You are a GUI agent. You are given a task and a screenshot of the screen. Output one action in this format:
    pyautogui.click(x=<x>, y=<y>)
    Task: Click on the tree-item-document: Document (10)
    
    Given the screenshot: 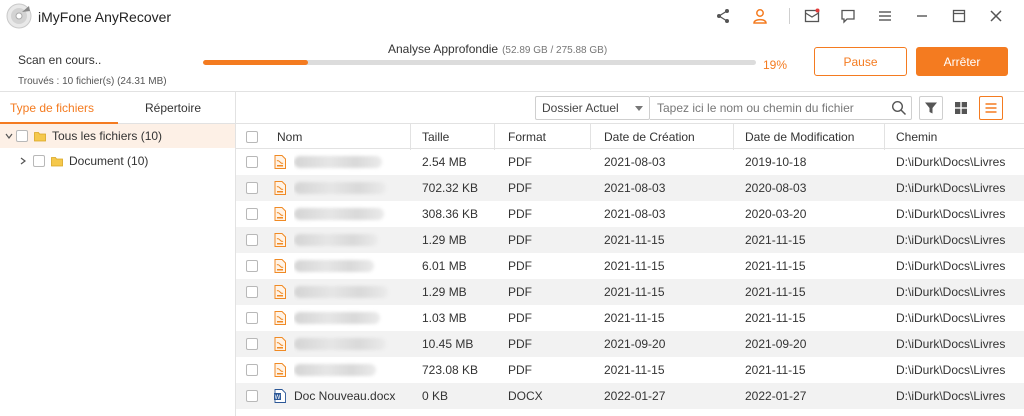 What is the action you would take?
    pyautogui.click(x=117, y=161)
    